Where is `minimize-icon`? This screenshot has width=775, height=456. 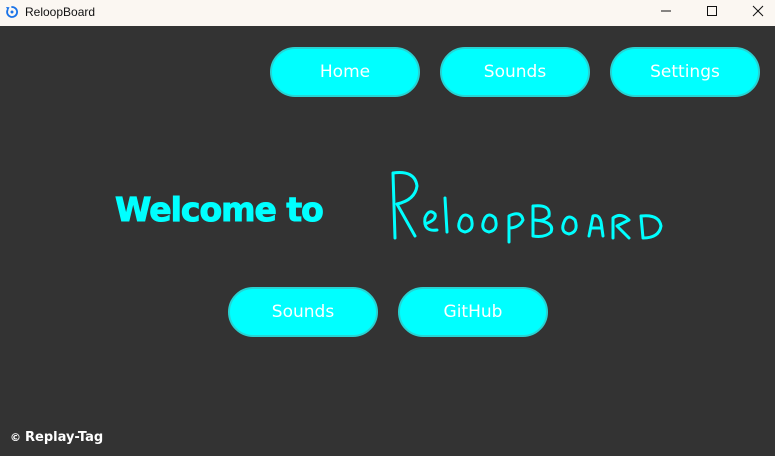
minimize-icon is located at coordinates (666, 13).